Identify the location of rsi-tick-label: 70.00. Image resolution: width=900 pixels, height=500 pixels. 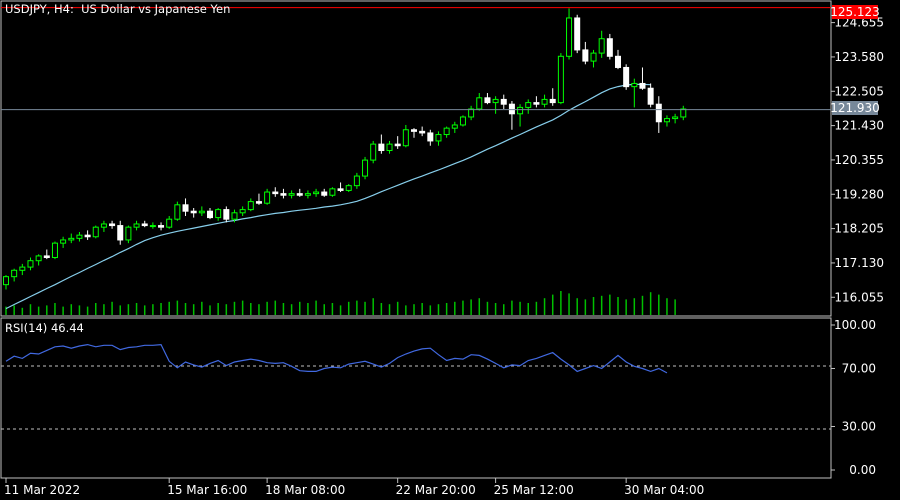
(859, 369).